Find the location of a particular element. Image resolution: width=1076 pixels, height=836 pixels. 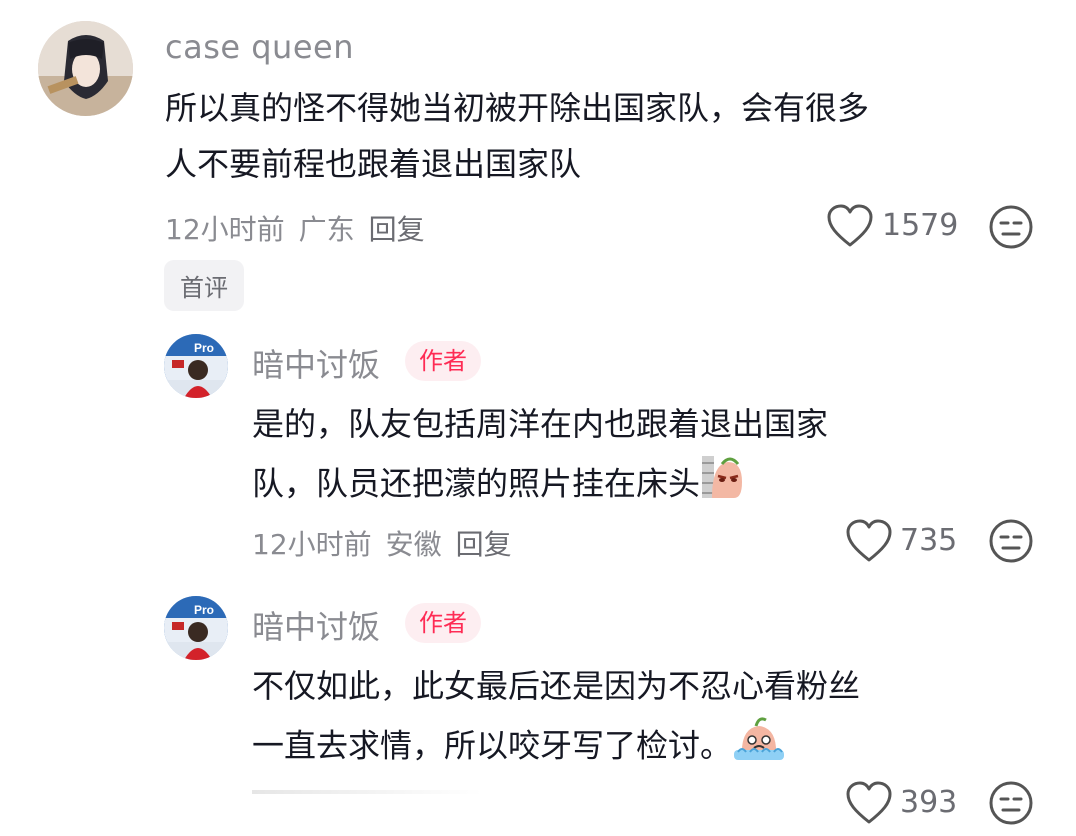

reply-text-line-2-content: 一直去求情，所以咬牙写了检讨。 is located at coordinates (492, 745).